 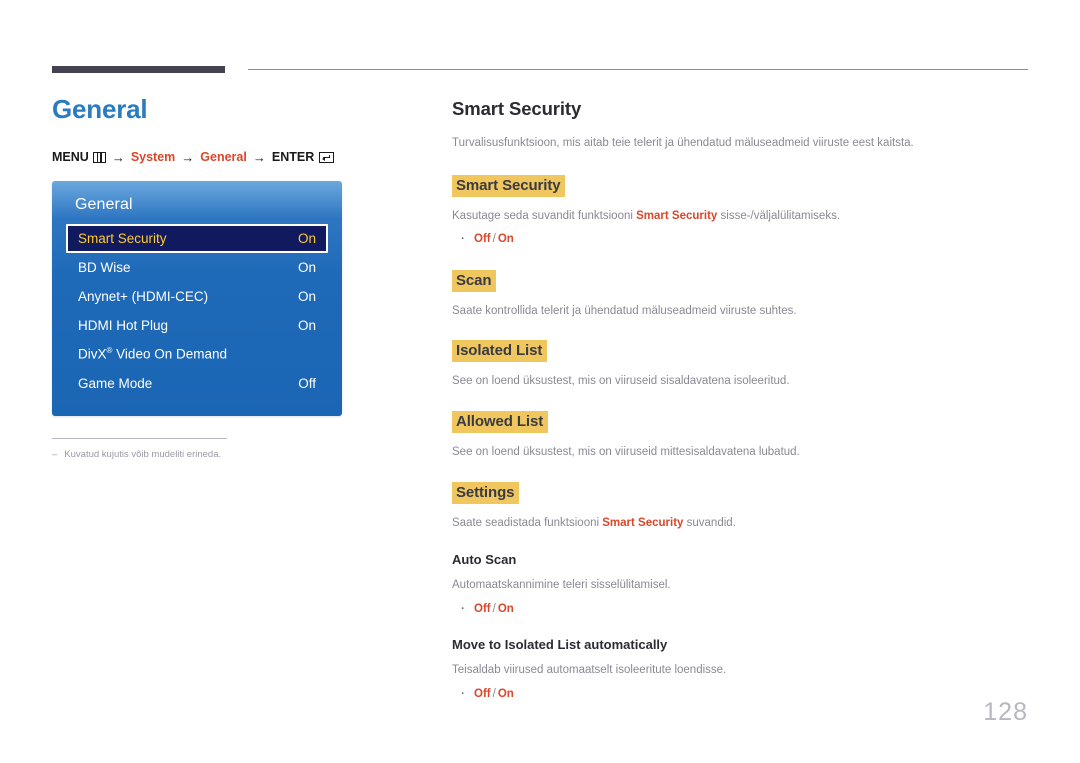 I want to click on osd-menu-item: DivX® Video On Demand, so click(x=197, y=354).